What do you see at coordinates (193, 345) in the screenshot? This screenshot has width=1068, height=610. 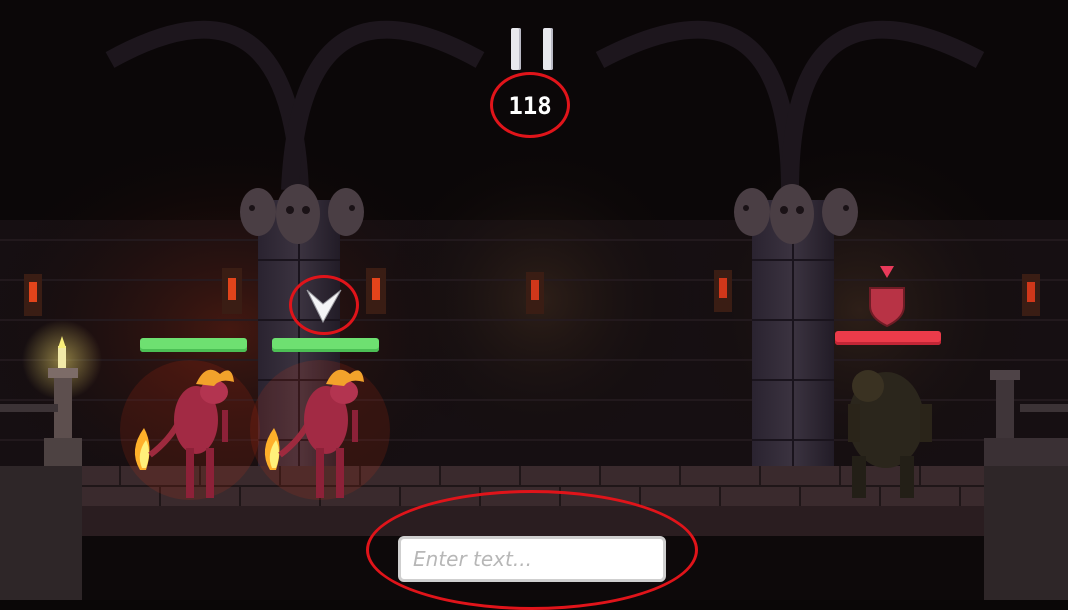 I see `ally-1-health-bar` at bounding box center [193, 345].